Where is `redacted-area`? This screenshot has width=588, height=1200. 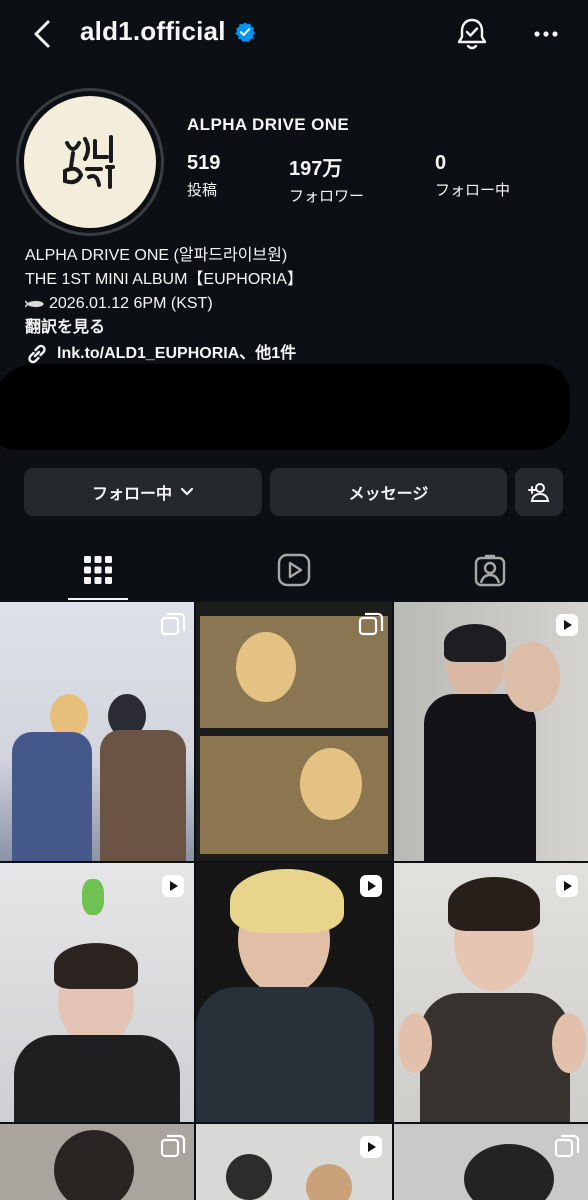
redacted-area is located at coordinates (285, 407).